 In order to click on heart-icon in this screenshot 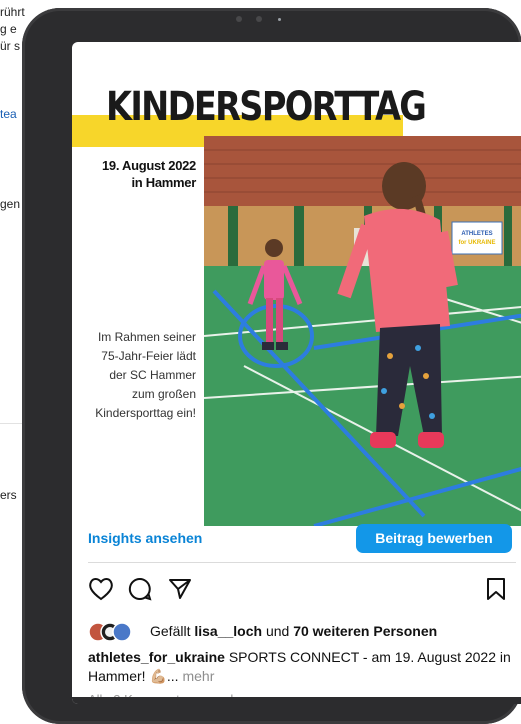, I will do `click(100, 589)`.